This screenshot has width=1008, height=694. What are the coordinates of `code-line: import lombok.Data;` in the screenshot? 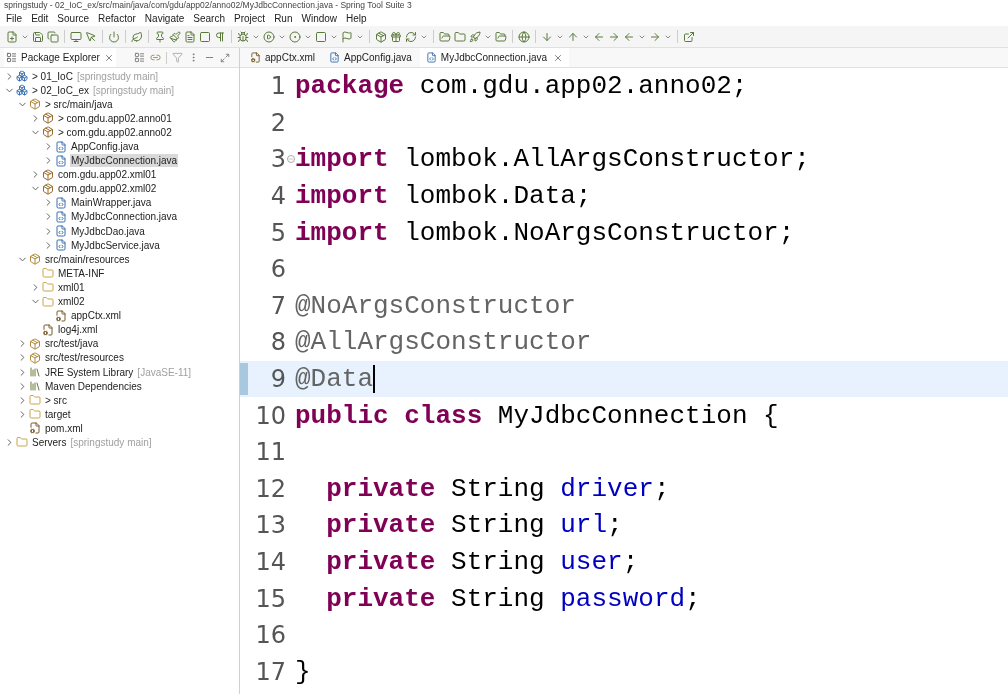 It's located at (443, 197).